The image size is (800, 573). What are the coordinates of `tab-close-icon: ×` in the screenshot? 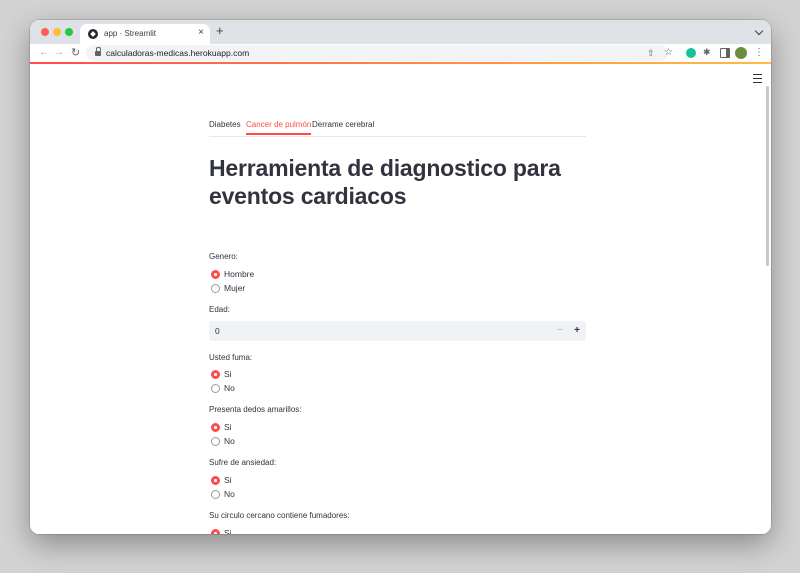 It's located at (201, 33).